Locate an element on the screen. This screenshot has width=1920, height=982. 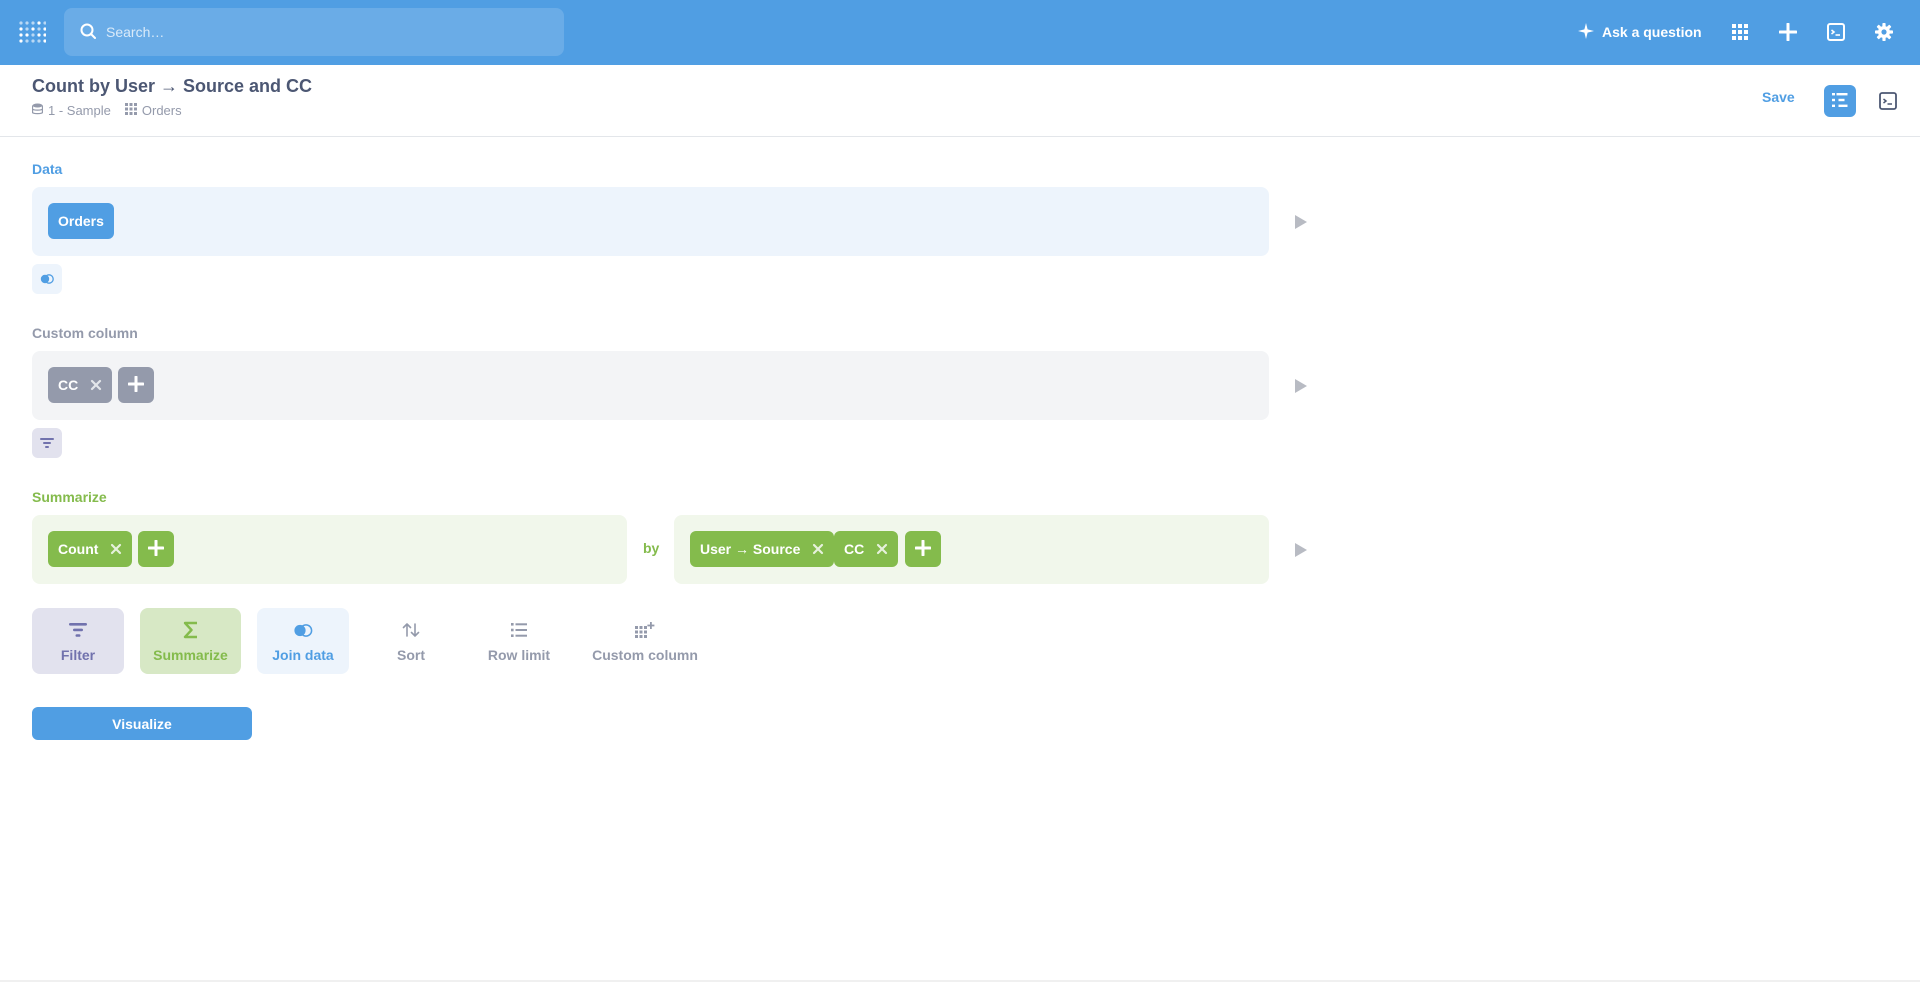
top-navigation-bar: Ask a question is located at coordinates (960, 32).